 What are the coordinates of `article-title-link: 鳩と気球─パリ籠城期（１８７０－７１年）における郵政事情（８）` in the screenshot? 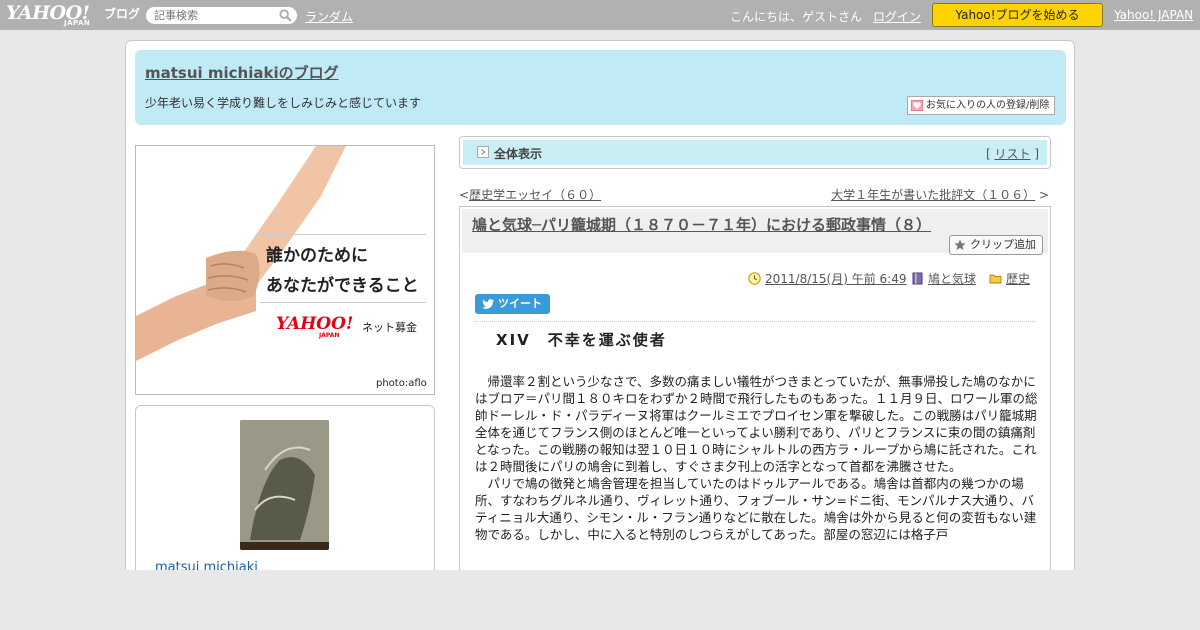 It's located at (701, 224).